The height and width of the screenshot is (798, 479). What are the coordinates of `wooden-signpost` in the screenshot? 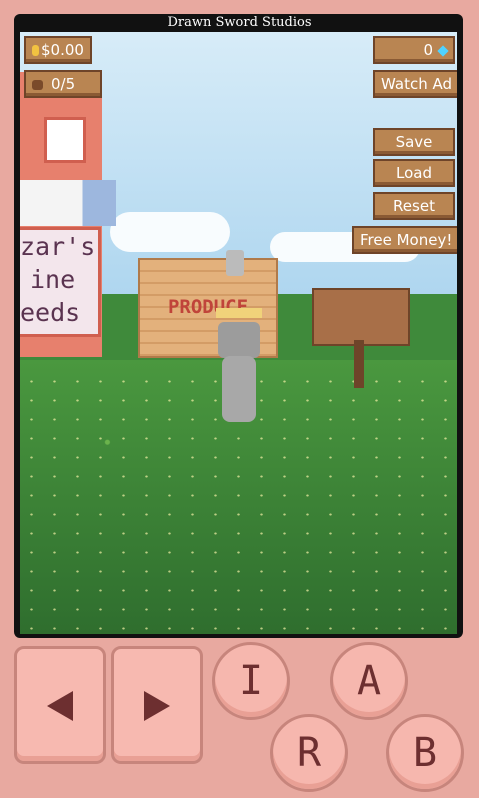 It's located at (361, 317).